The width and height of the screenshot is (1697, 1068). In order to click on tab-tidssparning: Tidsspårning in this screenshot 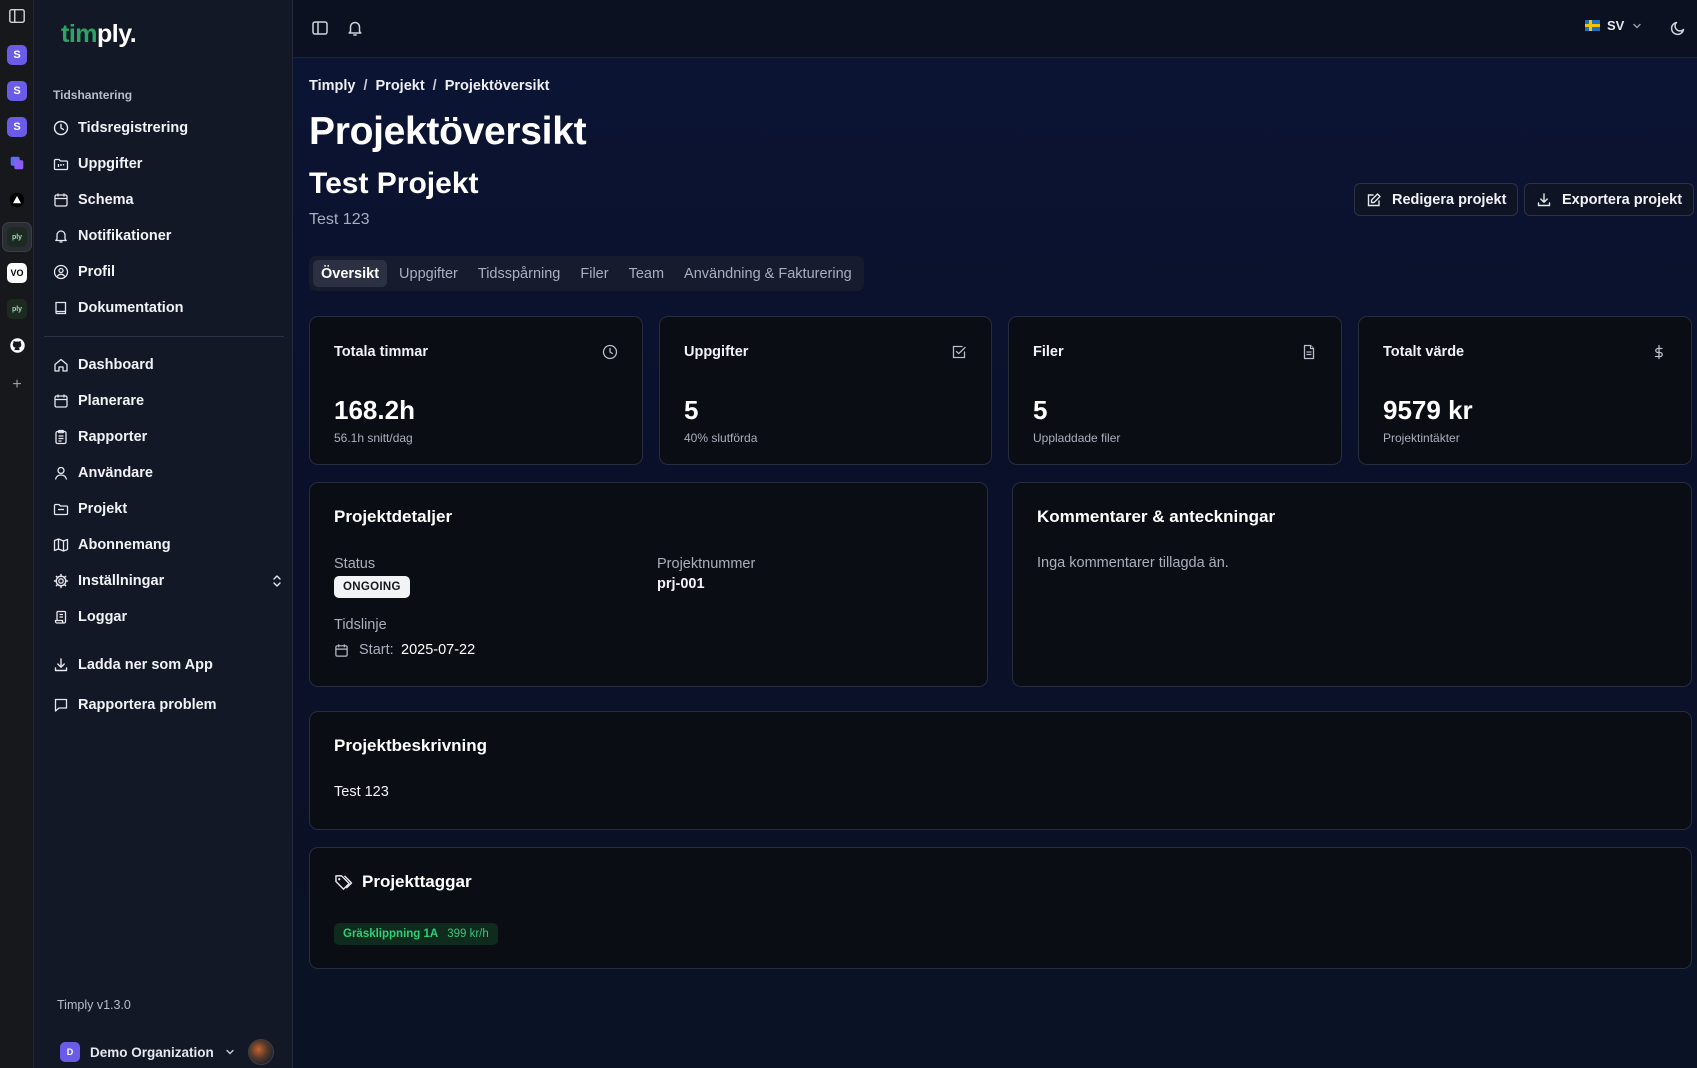, I will do `click(519, 273)`.